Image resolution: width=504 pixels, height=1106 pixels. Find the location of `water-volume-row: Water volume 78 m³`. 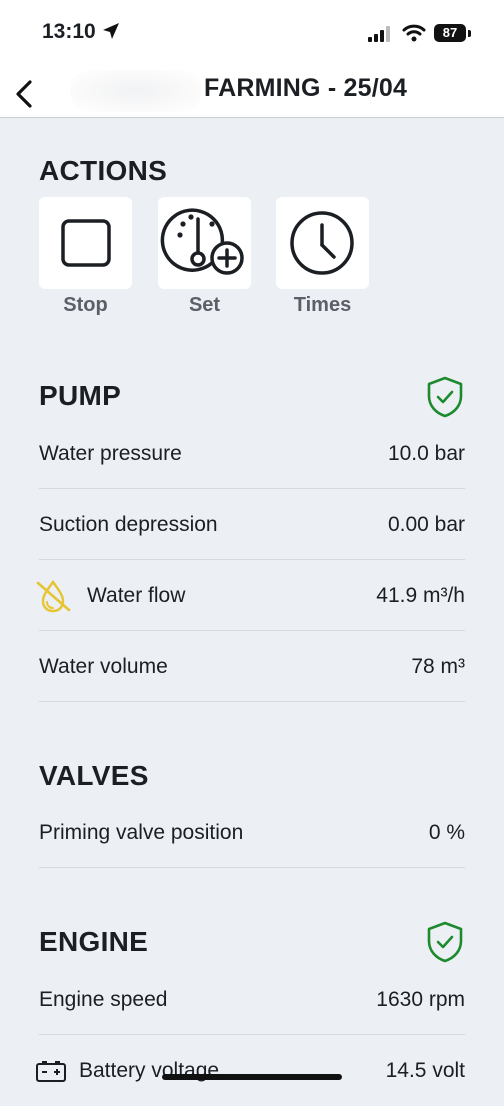

water-volume-row: Water volume 78 m³ is located at coordinates (252, 666).